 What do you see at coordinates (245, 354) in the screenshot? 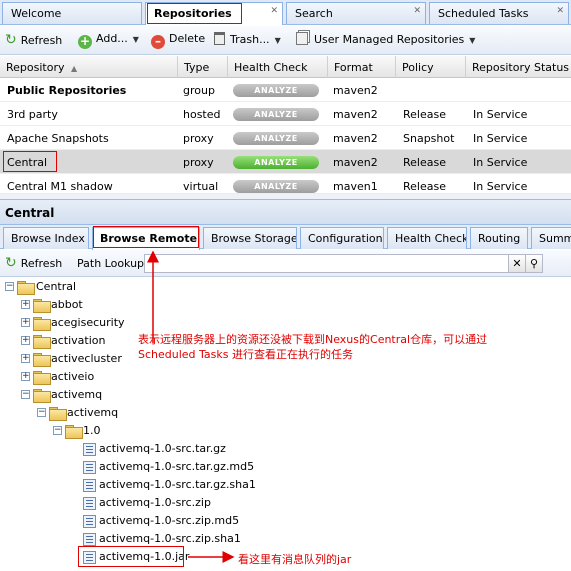
I see `annotation-note-remote-line2: Scheduled Tasks 进行查看正在执行的任务` at bounding box center [245, 354].